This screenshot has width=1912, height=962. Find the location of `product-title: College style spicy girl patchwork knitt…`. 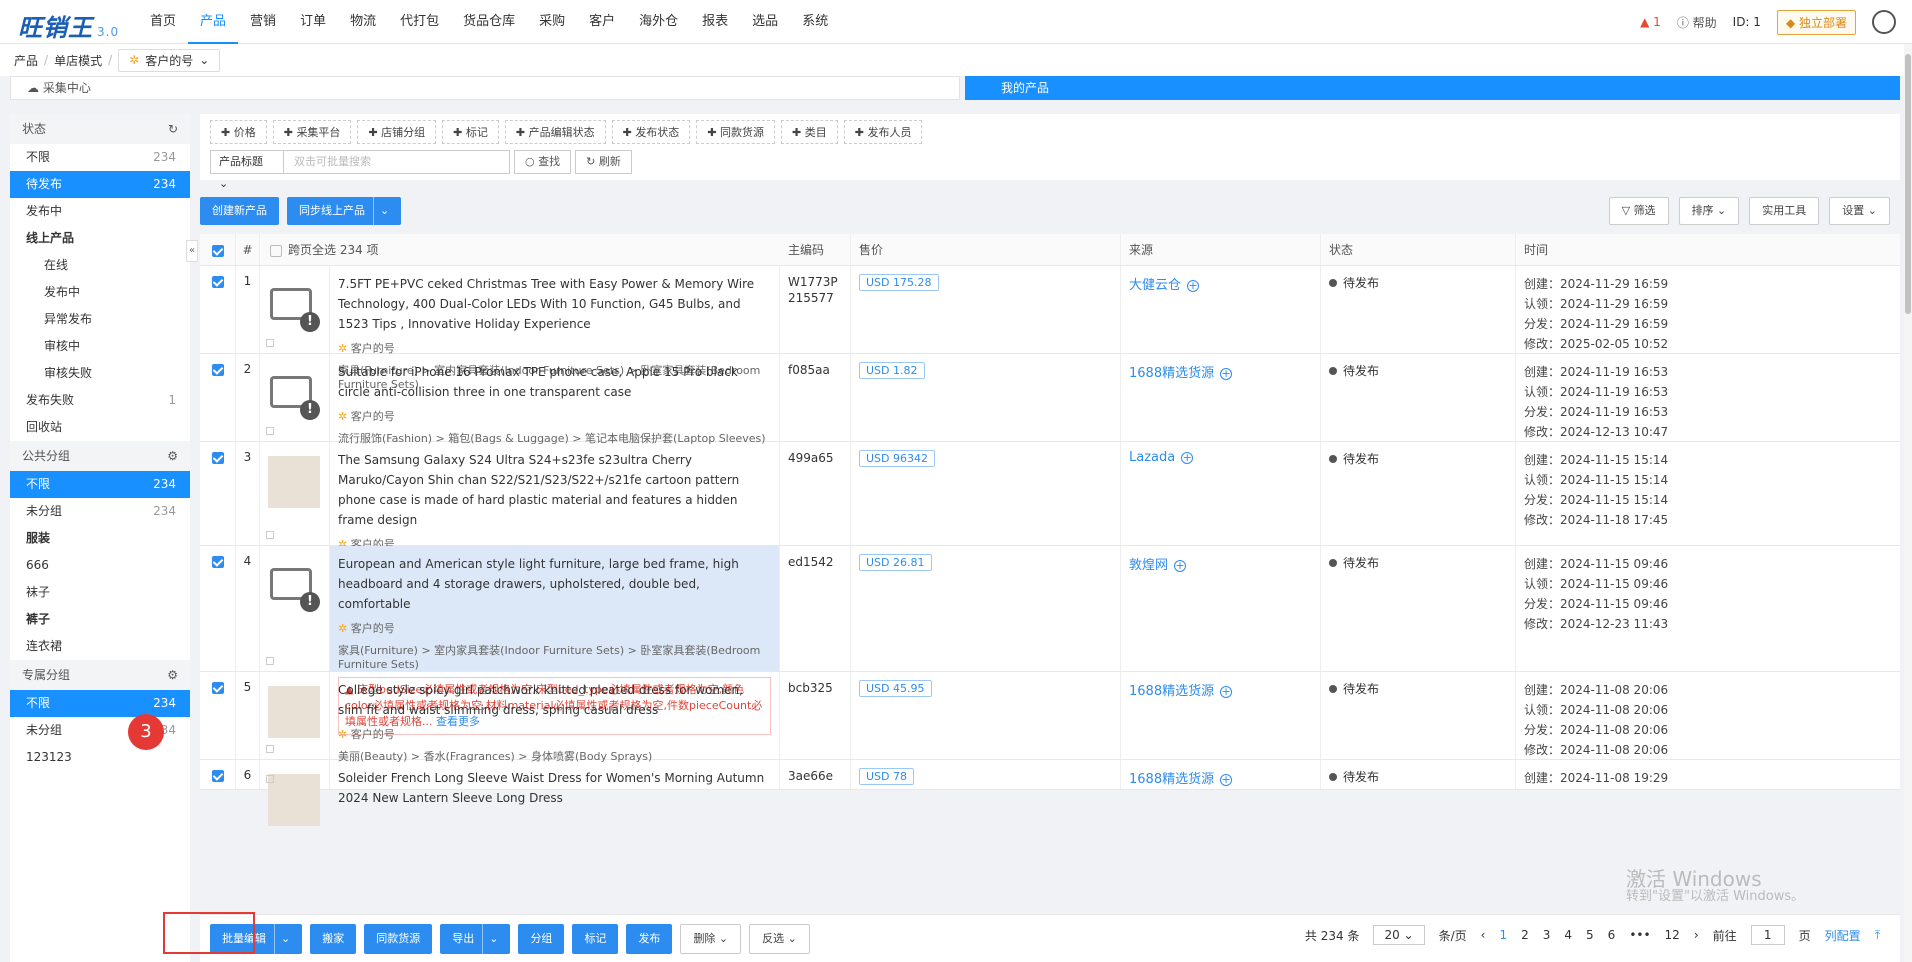

product-title: College style spicy girl patchwork knitt… is located at coordinates (554, 700).